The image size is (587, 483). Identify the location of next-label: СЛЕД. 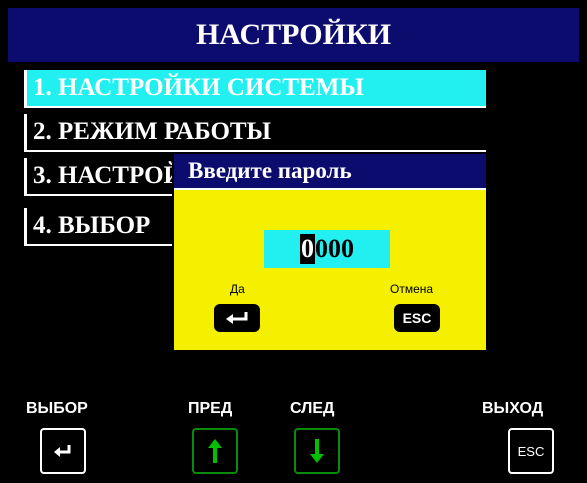
(312, 408).